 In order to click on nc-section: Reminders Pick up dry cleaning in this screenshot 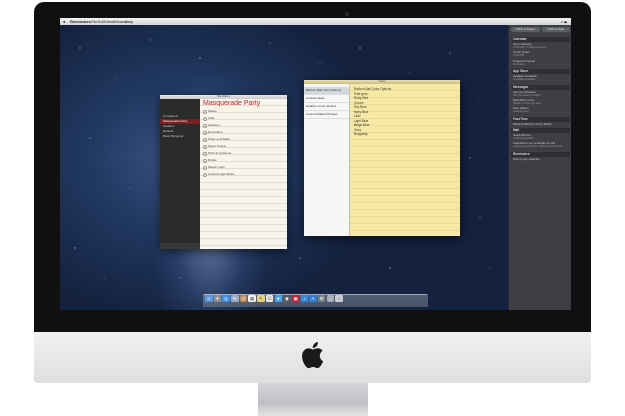, I will do `click(540, 156)`.